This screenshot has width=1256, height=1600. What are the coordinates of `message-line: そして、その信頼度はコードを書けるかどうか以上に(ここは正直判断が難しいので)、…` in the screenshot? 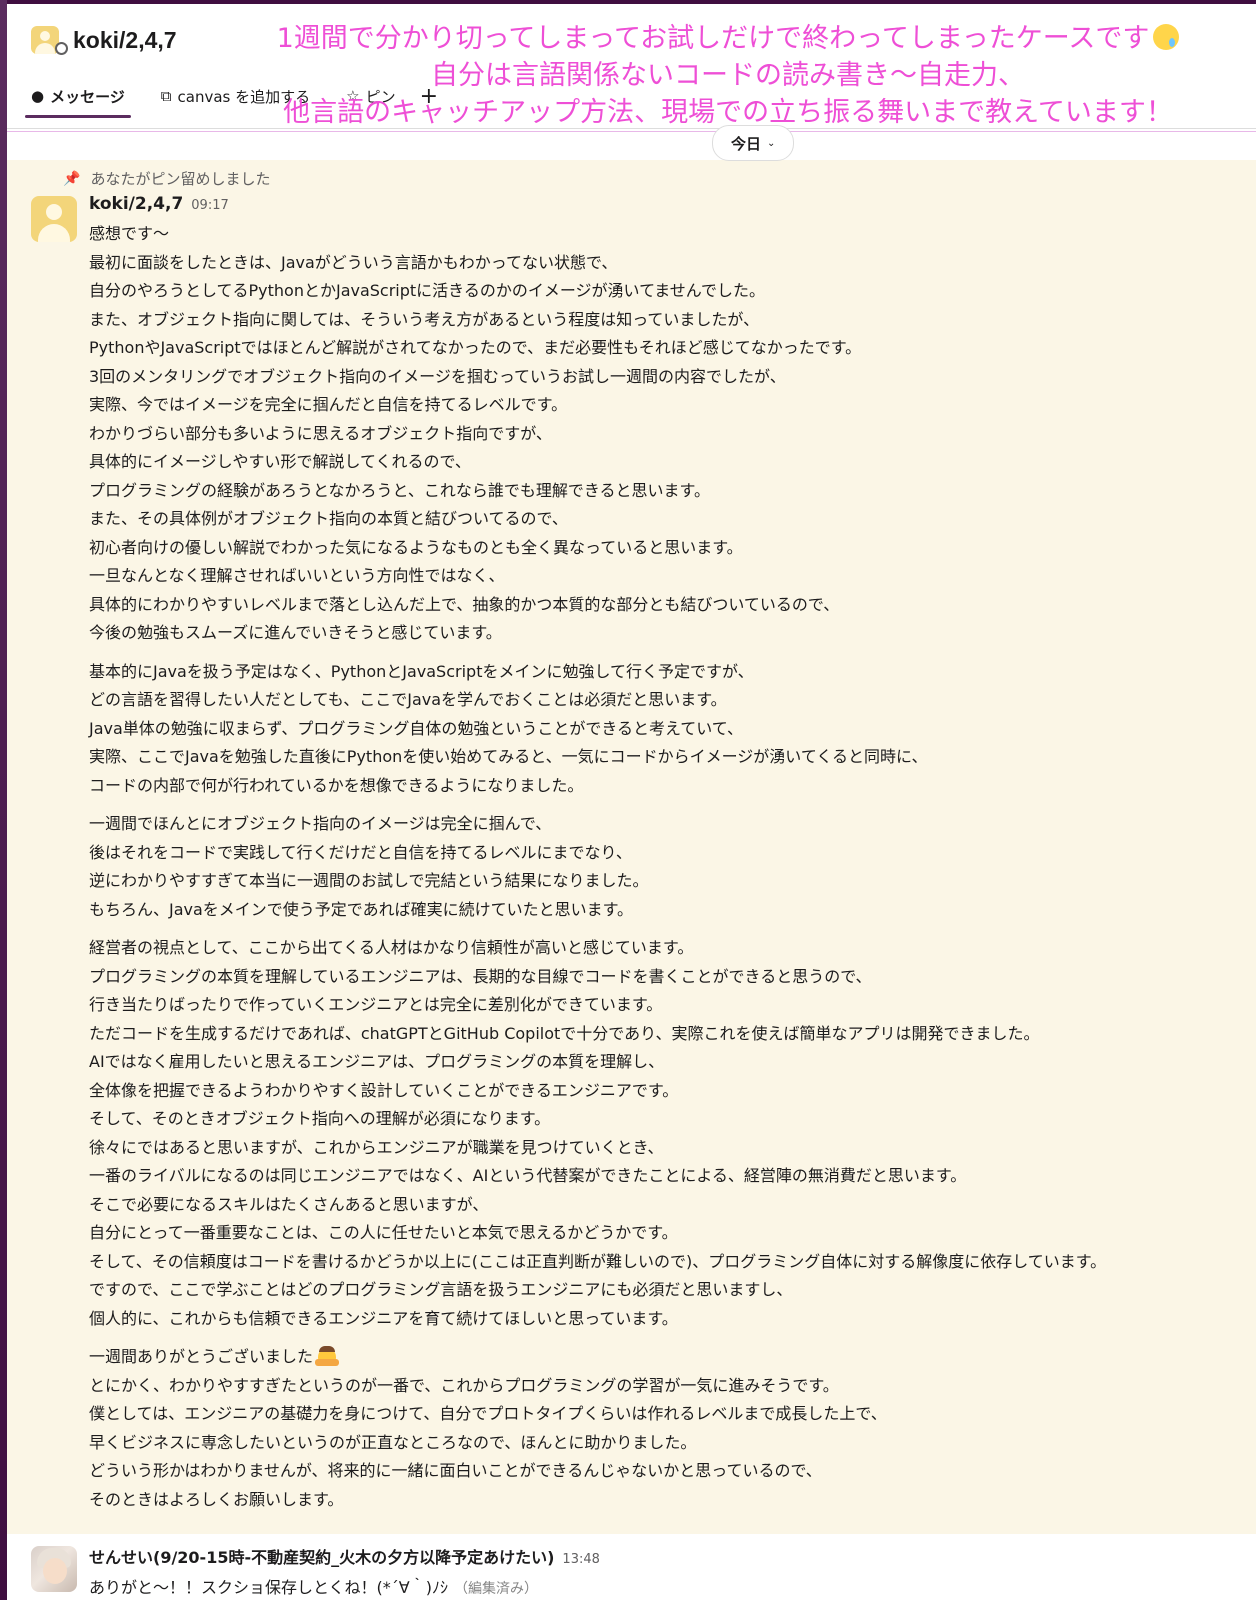 It's located at (598, 1261).